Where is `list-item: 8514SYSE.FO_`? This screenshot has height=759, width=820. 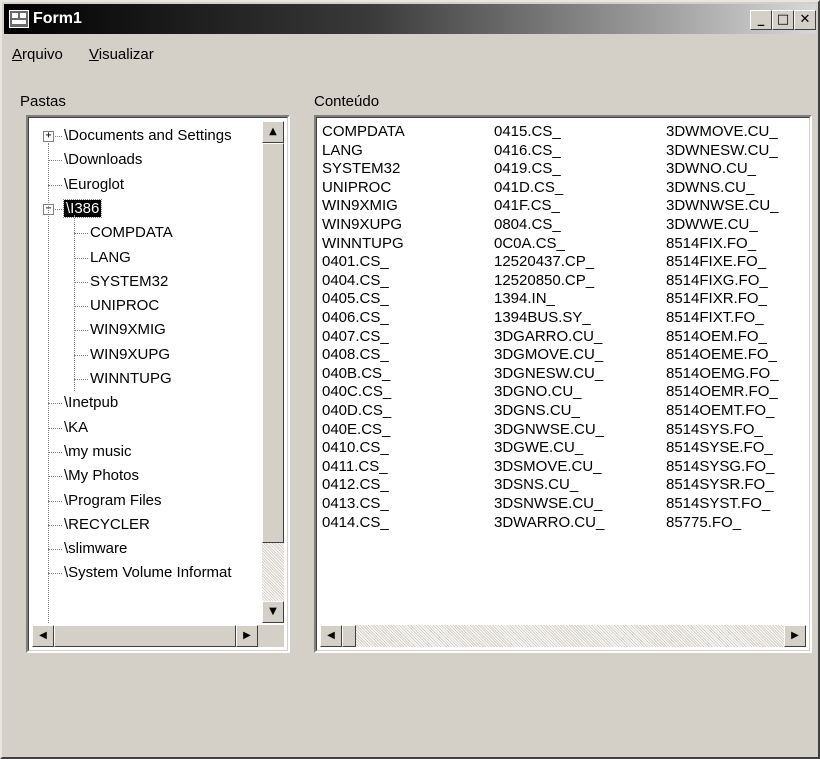 list-item: 8514SYSE.FO_ is located at coordinates (719, 448).